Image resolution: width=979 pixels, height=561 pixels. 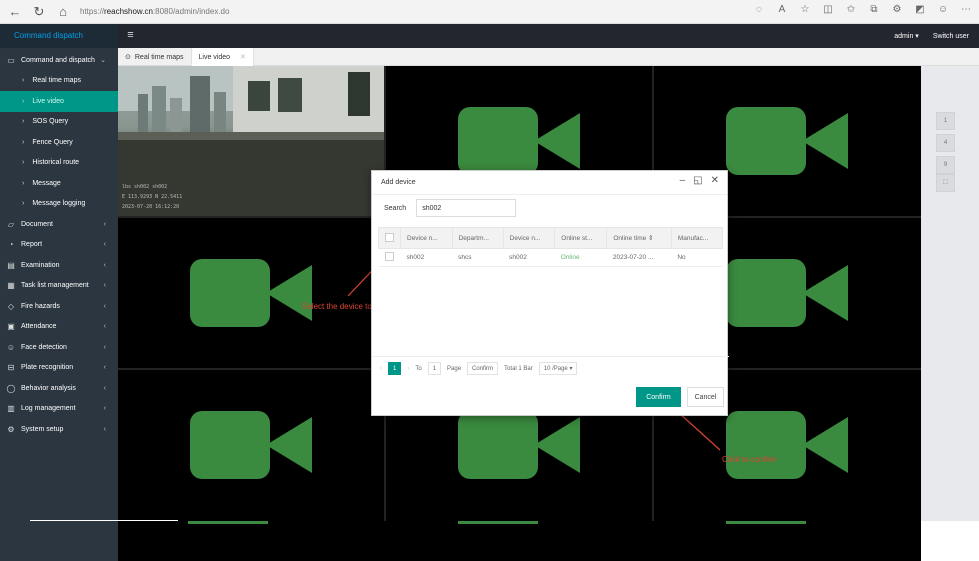 What do you see at coordinates (395, 368) in the screenshot?
I see `current-page-button: 1` at bounding box center [395, 368].